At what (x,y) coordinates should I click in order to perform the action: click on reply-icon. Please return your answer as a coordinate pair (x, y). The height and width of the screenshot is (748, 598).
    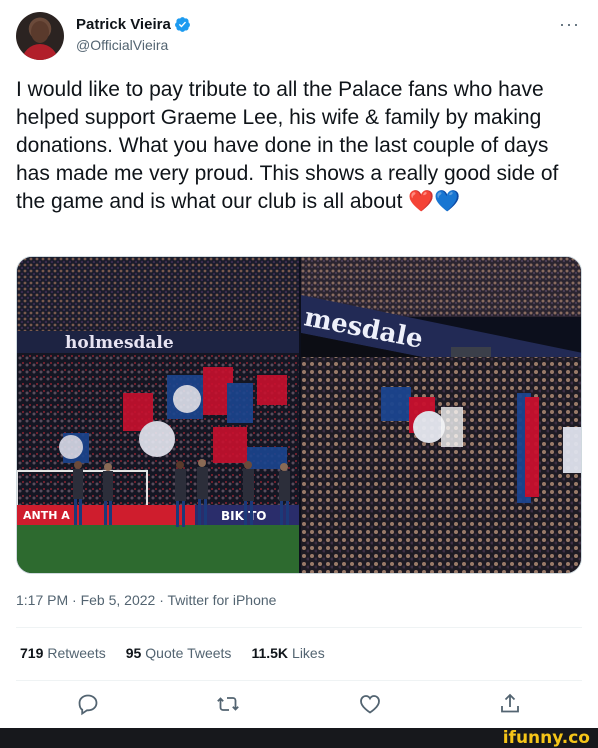
    Looking at the image, I should click on (88, 704).